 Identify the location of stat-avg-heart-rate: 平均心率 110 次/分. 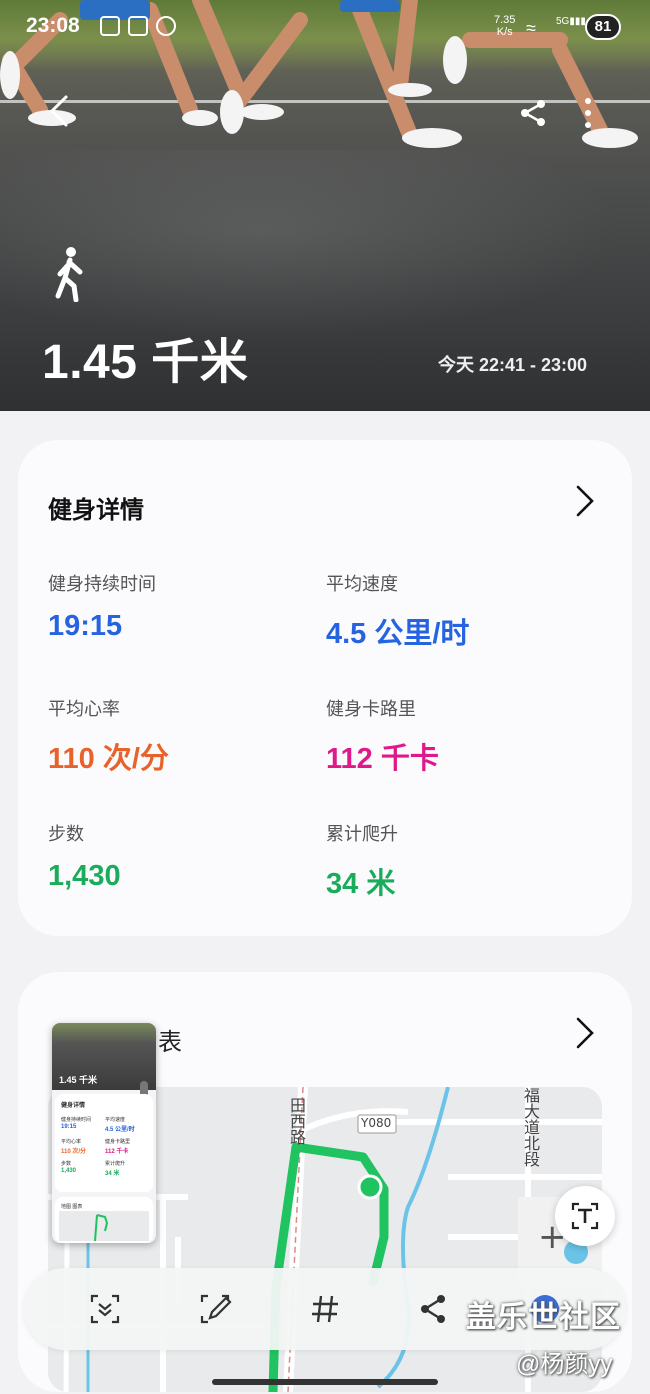
(108, 736).